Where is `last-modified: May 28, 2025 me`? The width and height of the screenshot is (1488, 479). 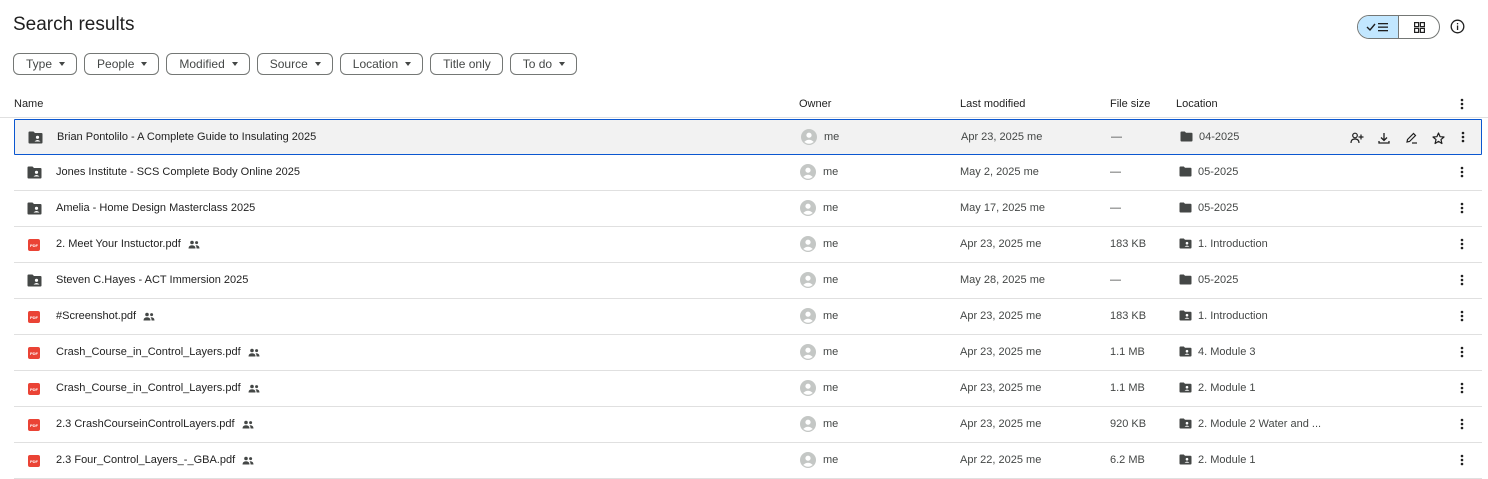
last-modified: May 28, 2025 me is located at coordinates (1002, 280).